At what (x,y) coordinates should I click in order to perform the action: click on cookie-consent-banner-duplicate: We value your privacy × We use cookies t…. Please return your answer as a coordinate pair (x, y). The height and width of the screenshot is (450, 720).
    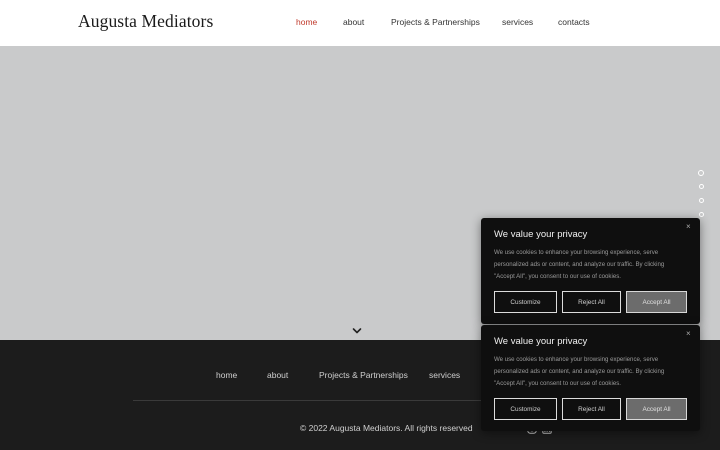
    Looking at the image, I should click on (590, 378).